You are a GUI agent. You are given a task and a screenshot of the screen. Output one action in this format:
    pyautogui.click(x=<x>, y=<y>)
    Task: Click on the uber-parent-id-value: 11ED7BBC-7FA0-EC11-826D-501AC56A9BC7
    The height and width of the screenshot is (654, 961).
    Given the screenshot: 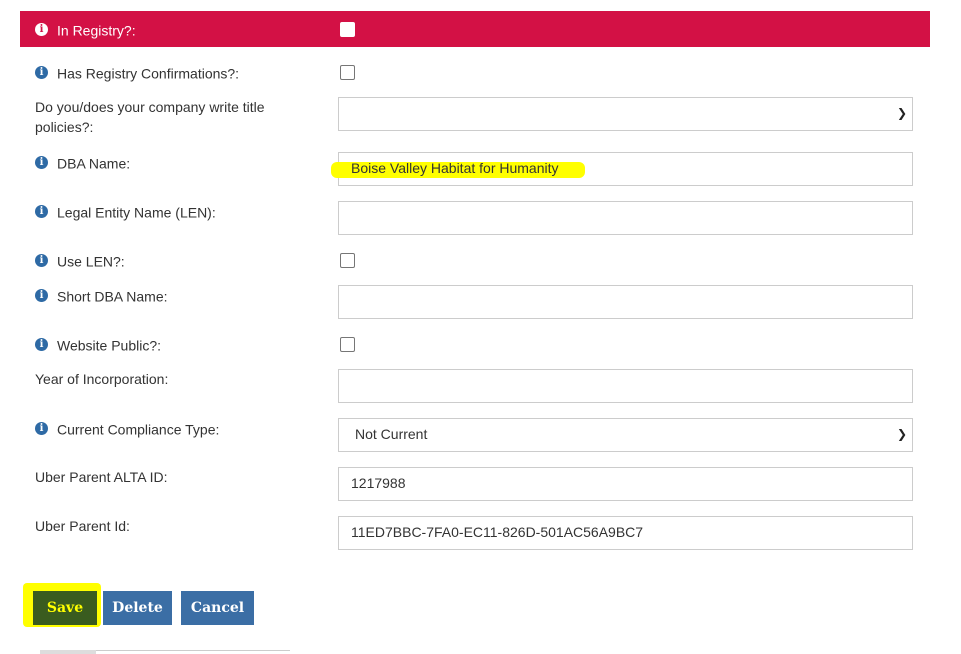 What is the action you would take?
    pyautogui.click(x=497, y=532)
    